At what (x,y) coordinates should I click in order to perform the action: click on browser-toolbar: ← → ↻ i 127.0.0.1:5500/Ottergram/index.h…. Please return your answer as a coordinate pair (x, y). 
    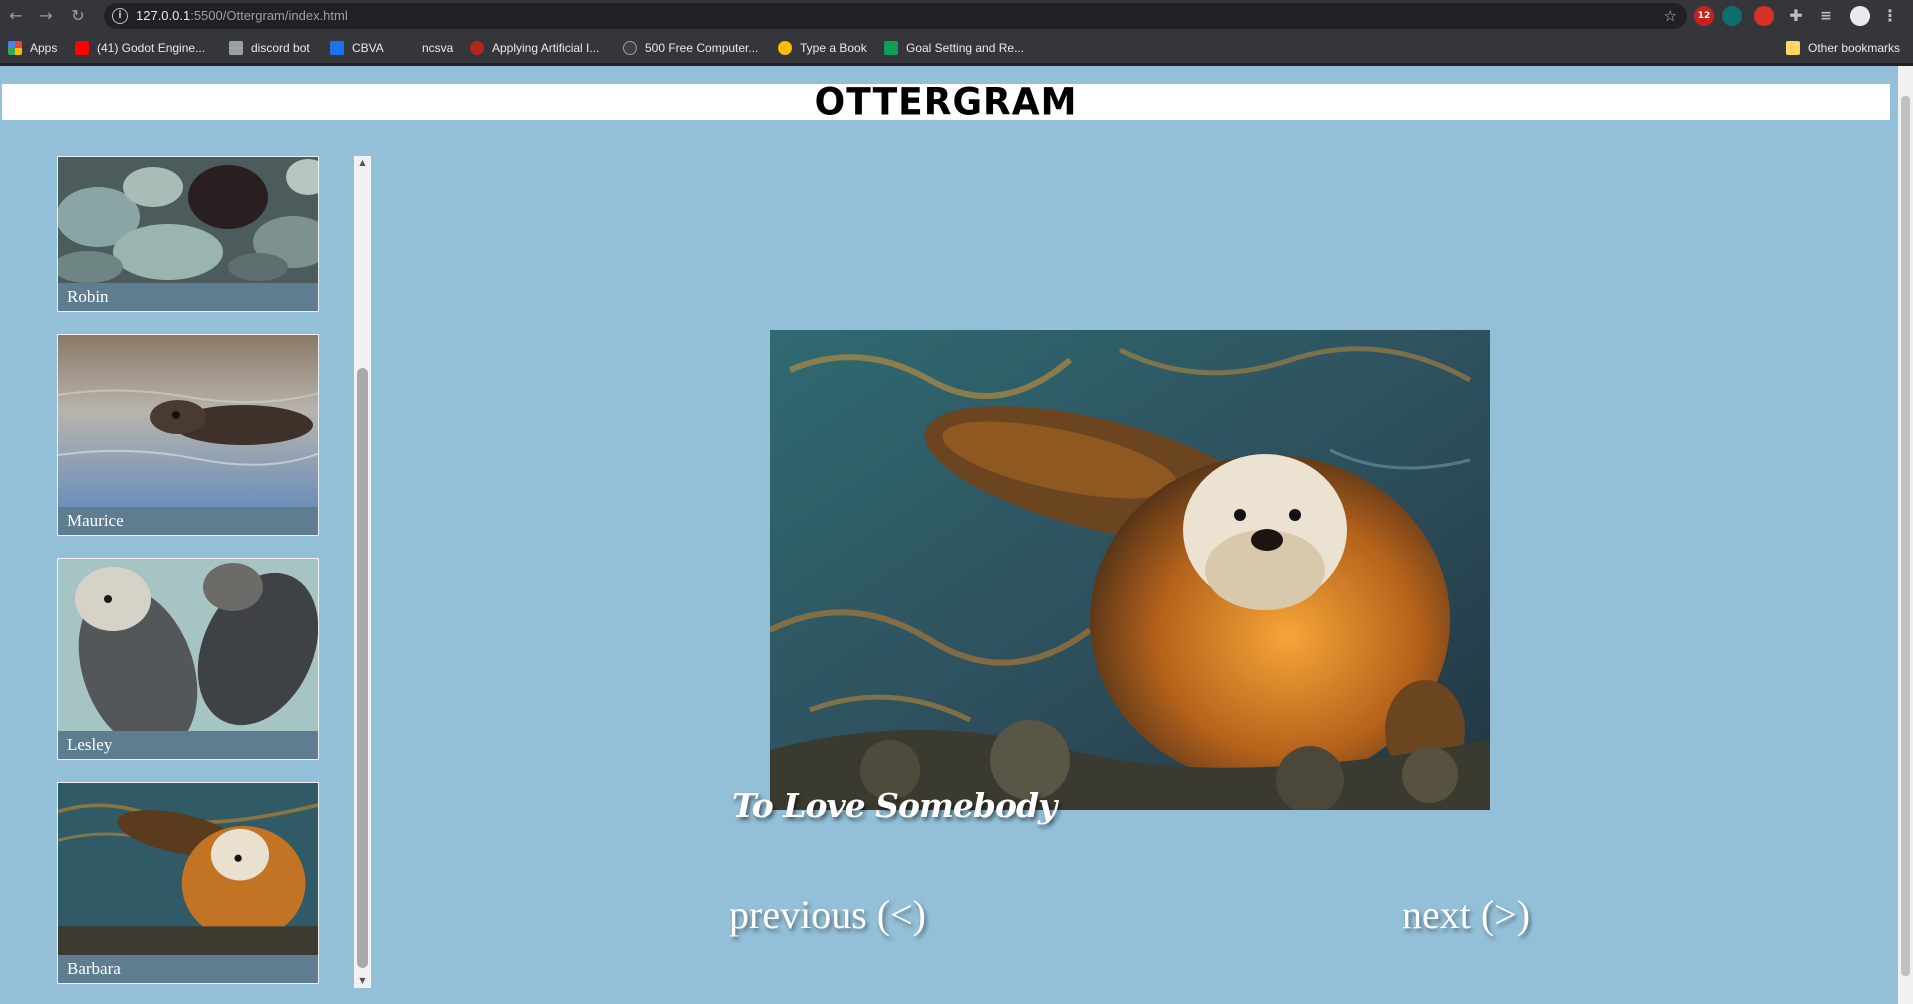
    Looking at the image, I should click on (956, 16).